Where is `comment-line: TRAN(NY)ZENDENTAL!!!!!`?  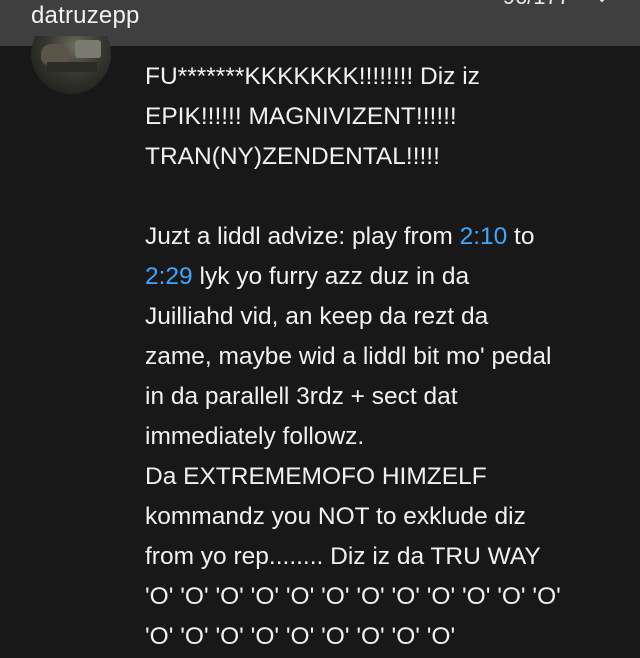 comment-line: TRAN(NY)ZENDENTAL!!!!! is located at coordinates (292, 156).